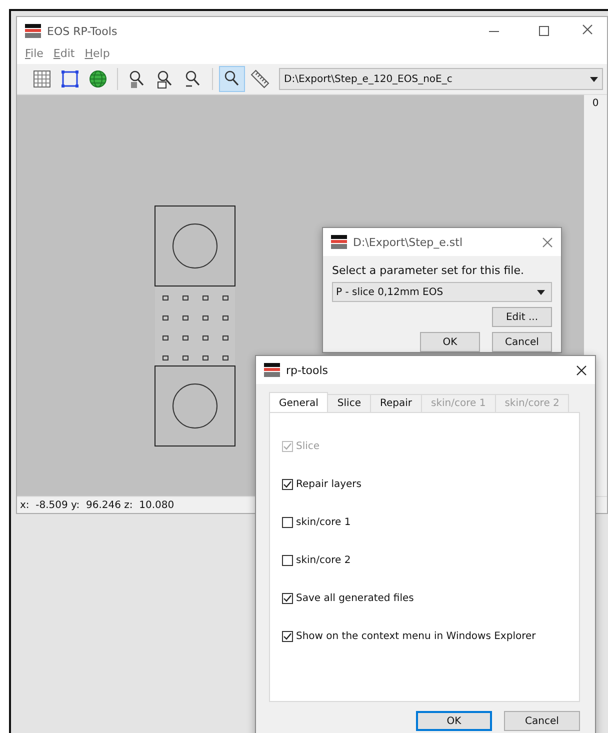  I want to click on prompt-text: Select a parameter set for this file., so click(428, 270).